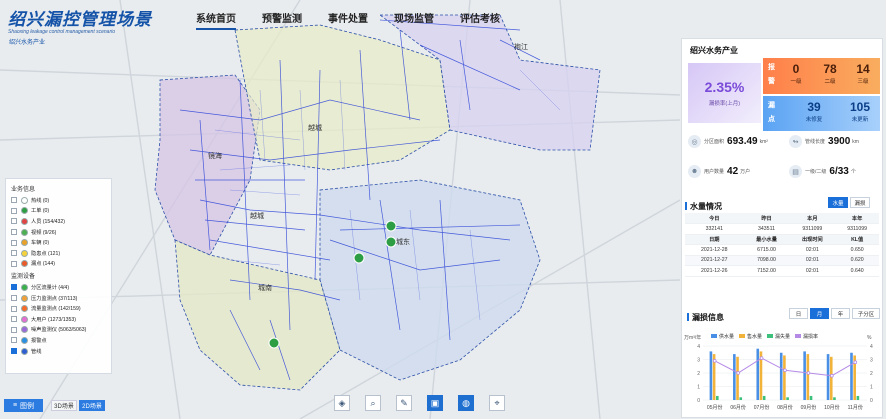 The image size is (886, 419). Describe the element at coordinates (466, 403) in the screenshot. I see `globe-icon: ◍` at that location.